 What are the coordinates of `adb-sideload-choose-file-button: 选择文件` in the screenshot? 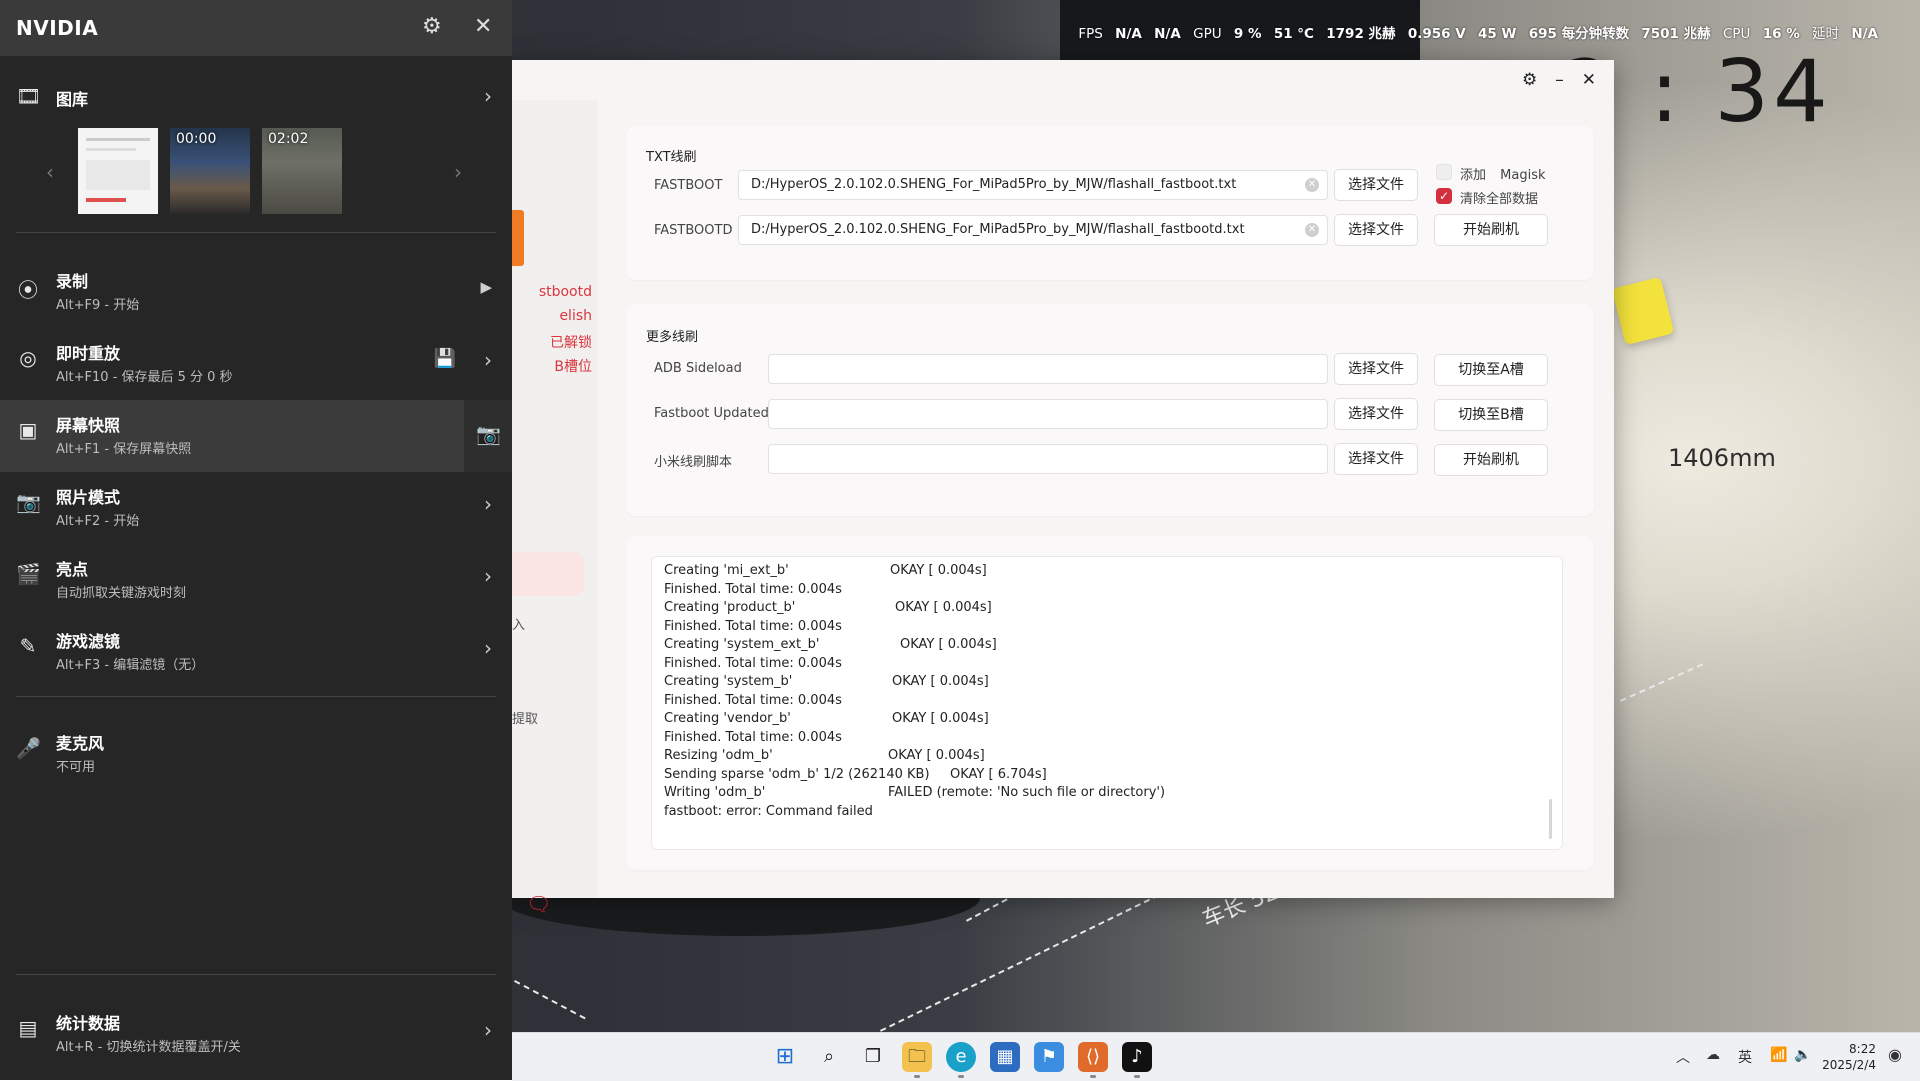 It's located at (1376, 369).